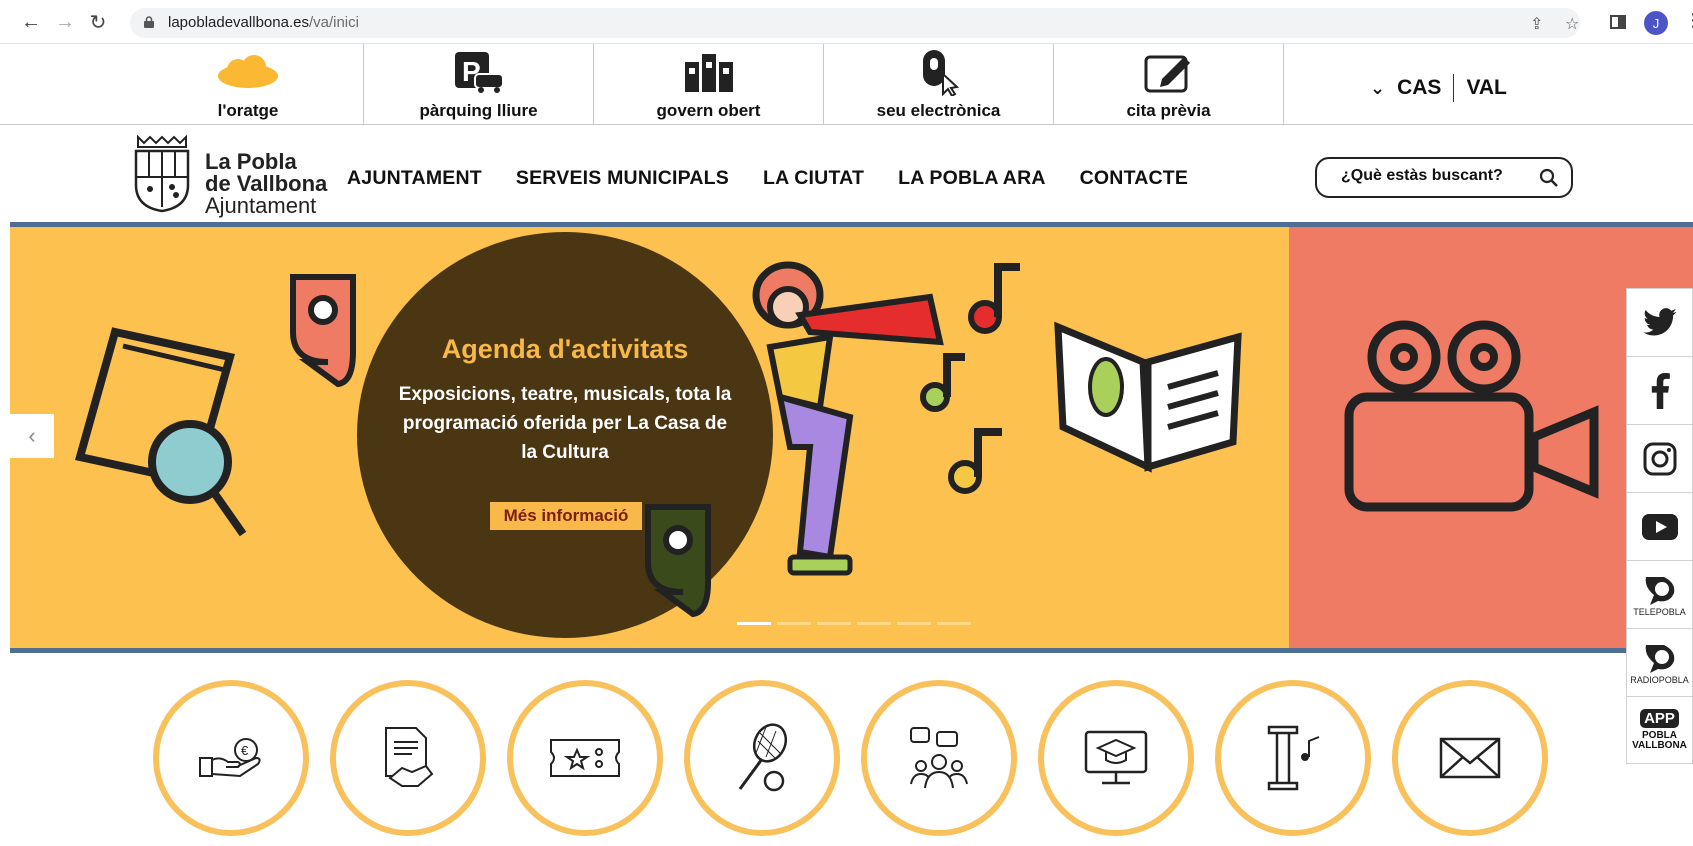 Image resolution: width=1693 pixels, height=846 pixels. Describe the element at coordinates (813, 178) in the screenshot. I see `menu-la-ciutat: LA CIUTAT` at that location.